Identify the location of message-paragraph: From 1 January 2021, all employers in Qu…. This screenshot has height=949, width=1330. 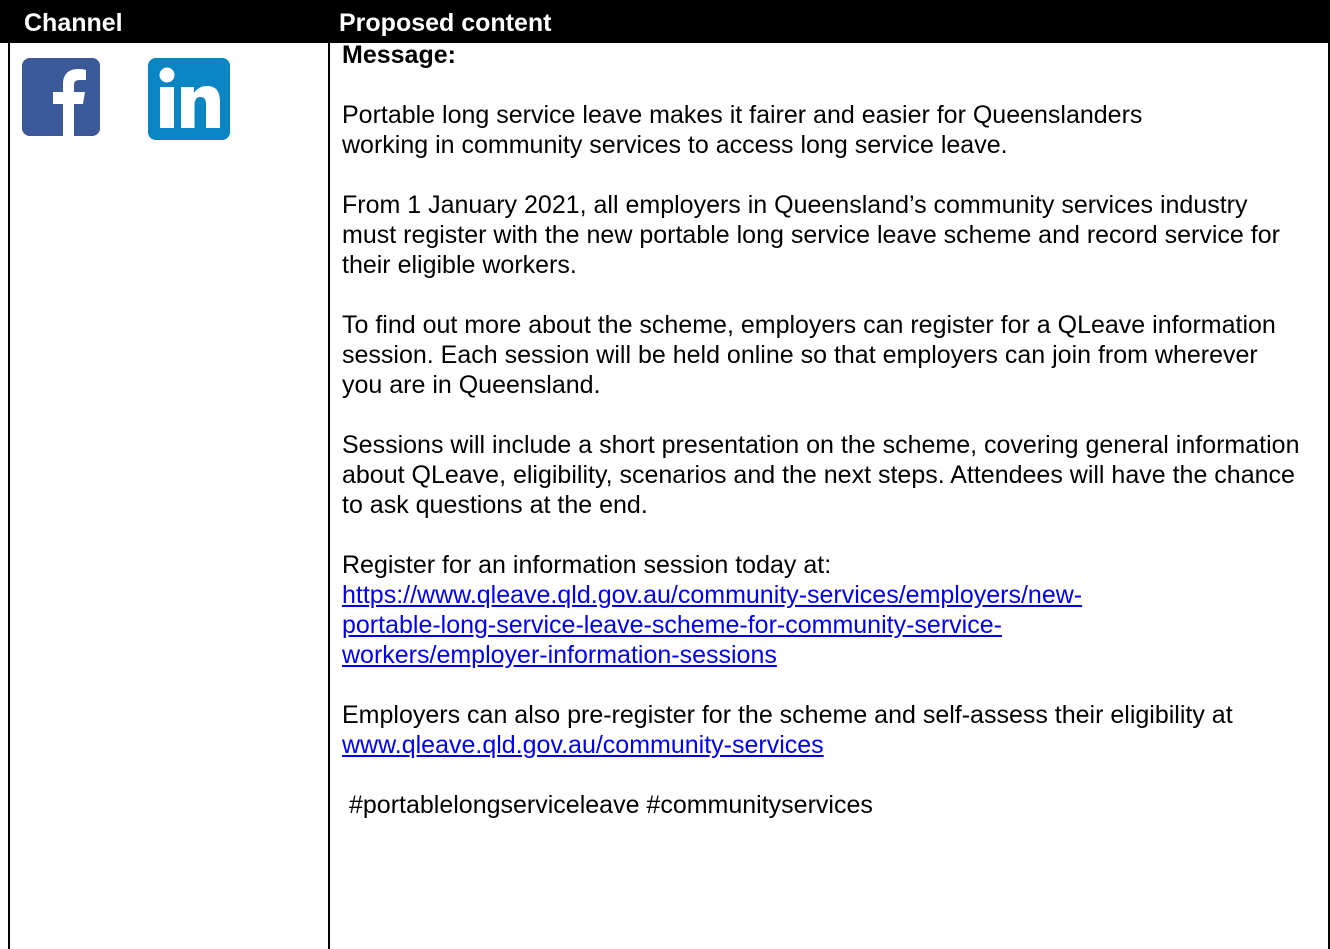
(811, 235).